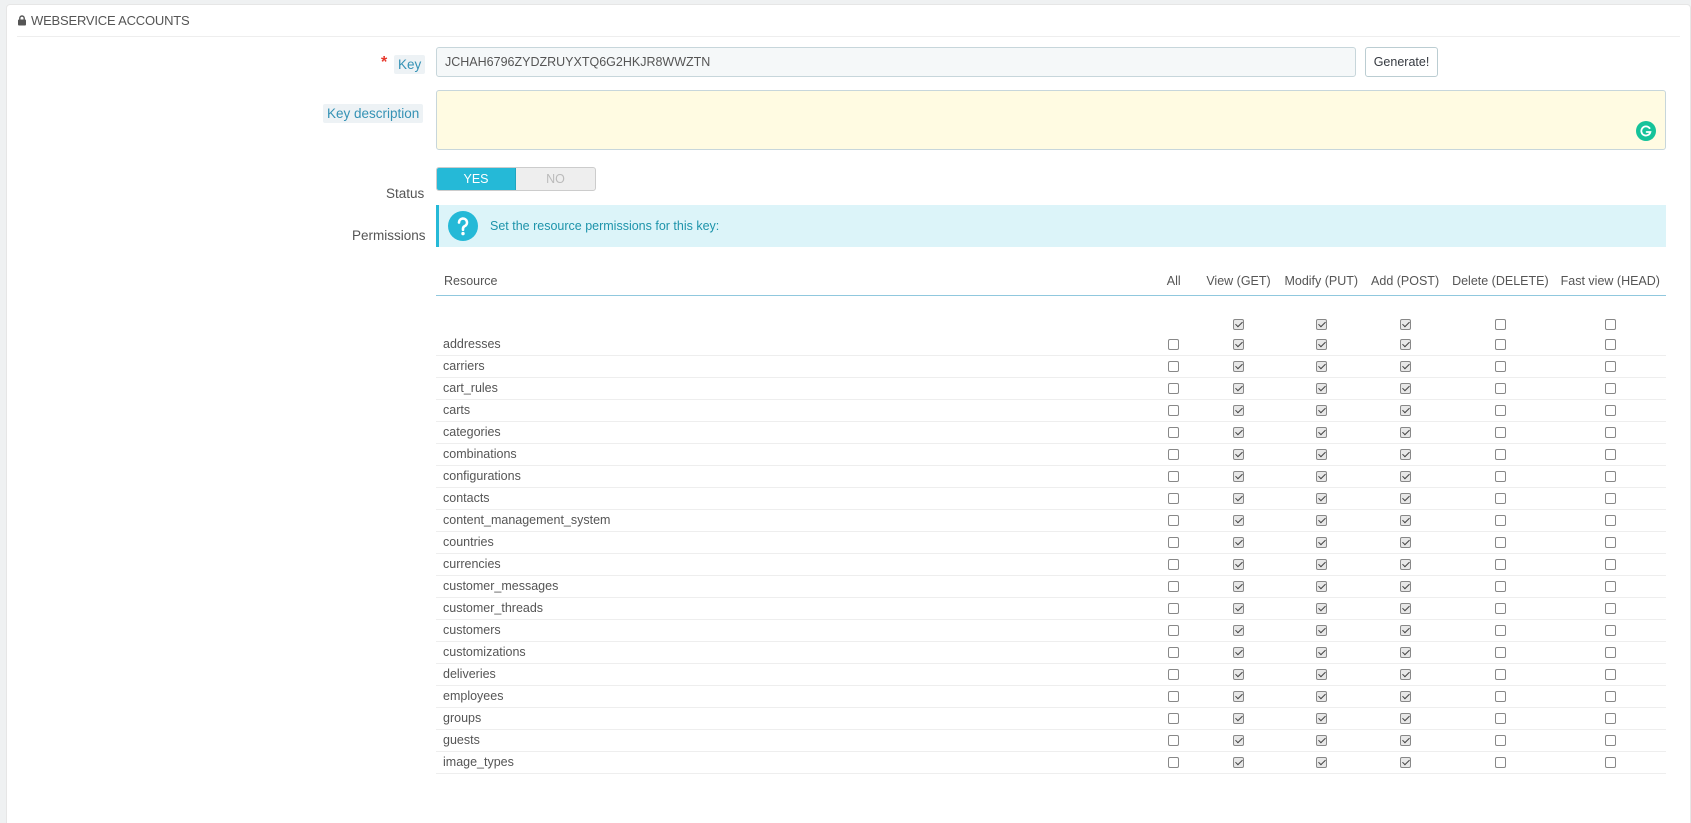 The width and height of the screenshot is (1691, 823). I want to click on status-yes-option: YES, so click(476, 179).